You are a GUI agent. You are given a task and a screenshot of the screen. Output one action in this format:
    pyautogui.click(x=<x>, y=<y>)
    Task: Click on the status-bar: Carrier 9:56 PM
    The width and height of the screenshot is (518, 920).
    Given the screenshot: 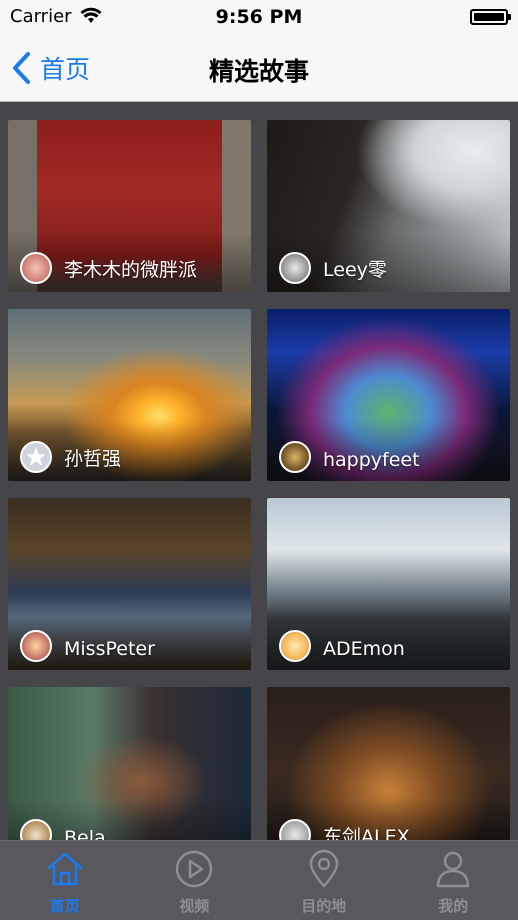 What is the action you would take?
    pyautogui.click(x=259, y=17)
    